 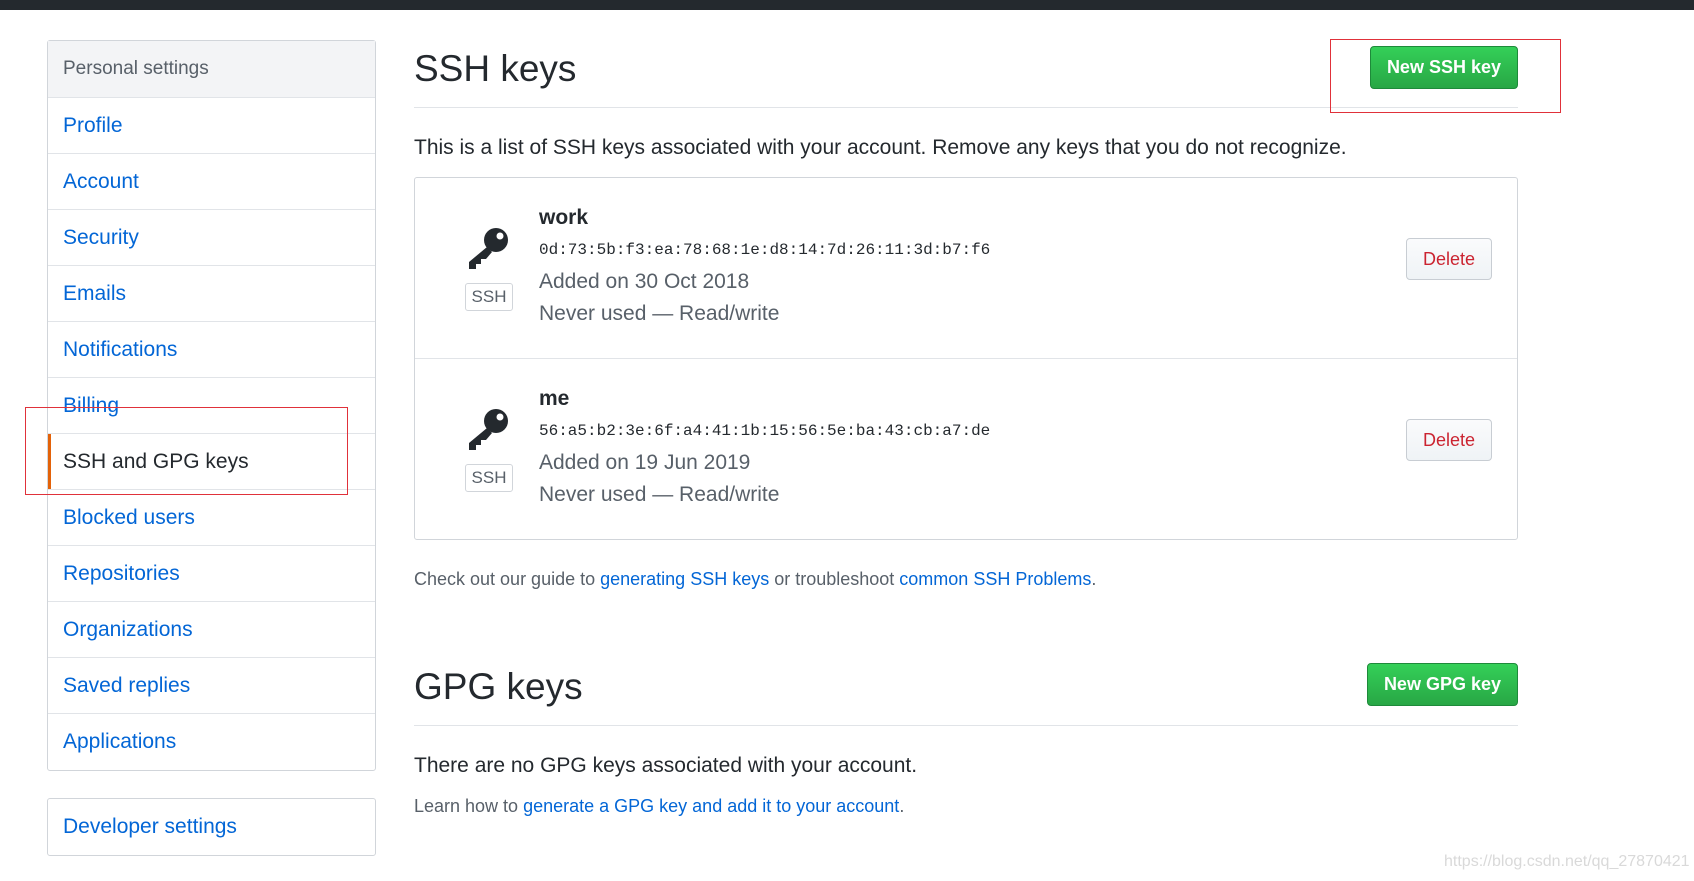 I want to click on sidebar-item-developer-settings: Developer settings, so click(x=211, y=827).